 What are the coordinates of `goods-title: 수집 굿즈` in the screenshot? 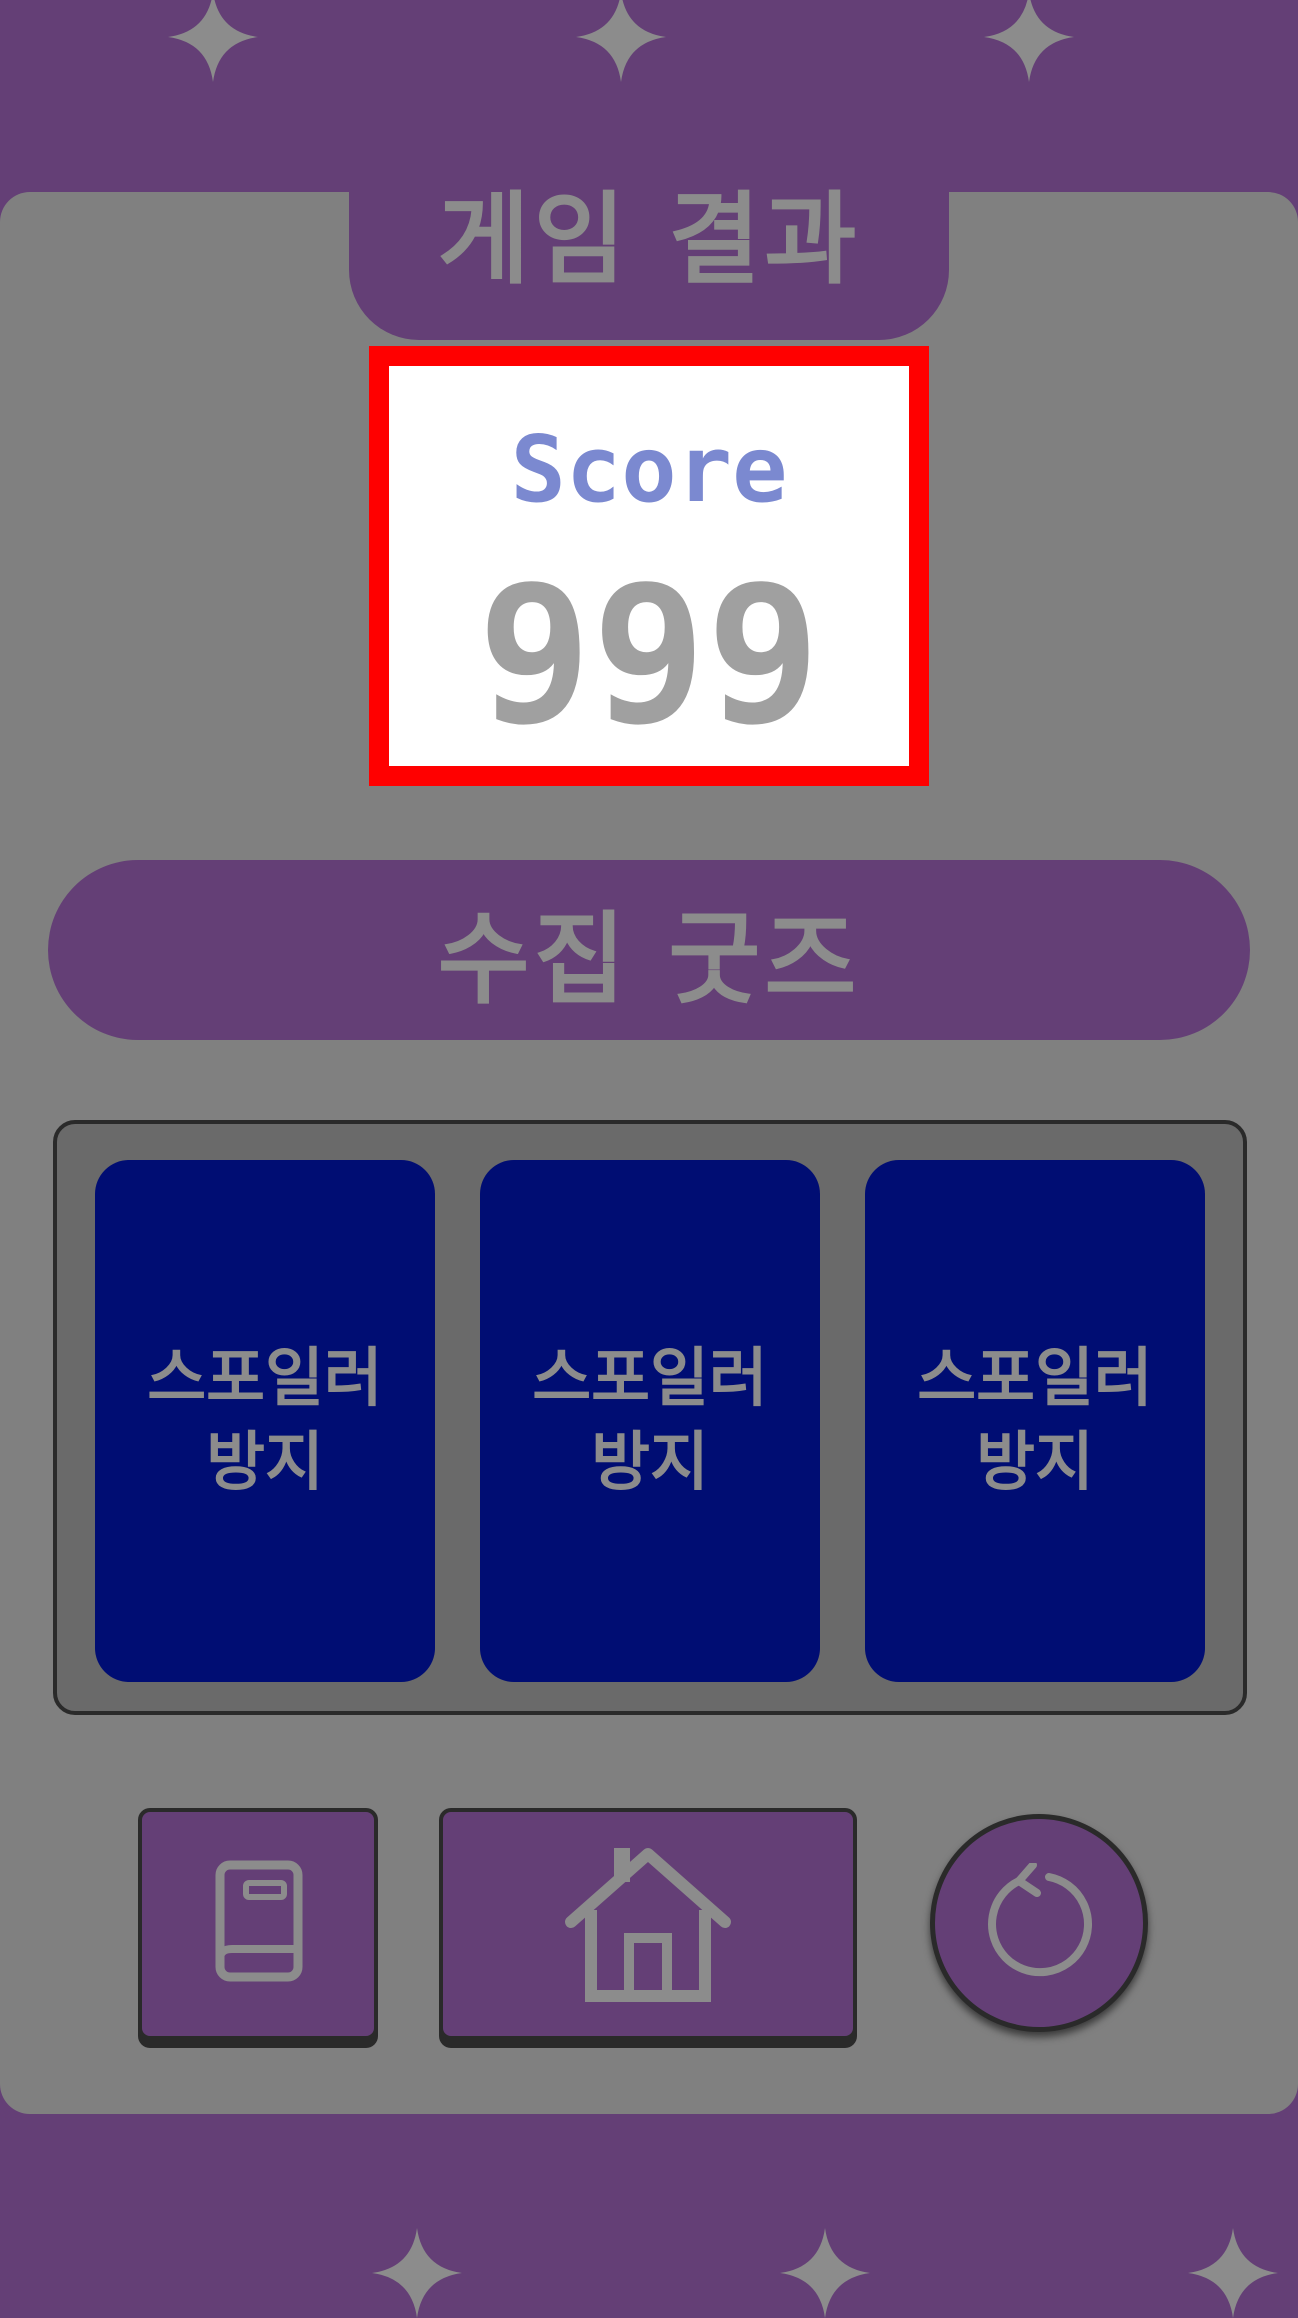 It's located at (649, 959).